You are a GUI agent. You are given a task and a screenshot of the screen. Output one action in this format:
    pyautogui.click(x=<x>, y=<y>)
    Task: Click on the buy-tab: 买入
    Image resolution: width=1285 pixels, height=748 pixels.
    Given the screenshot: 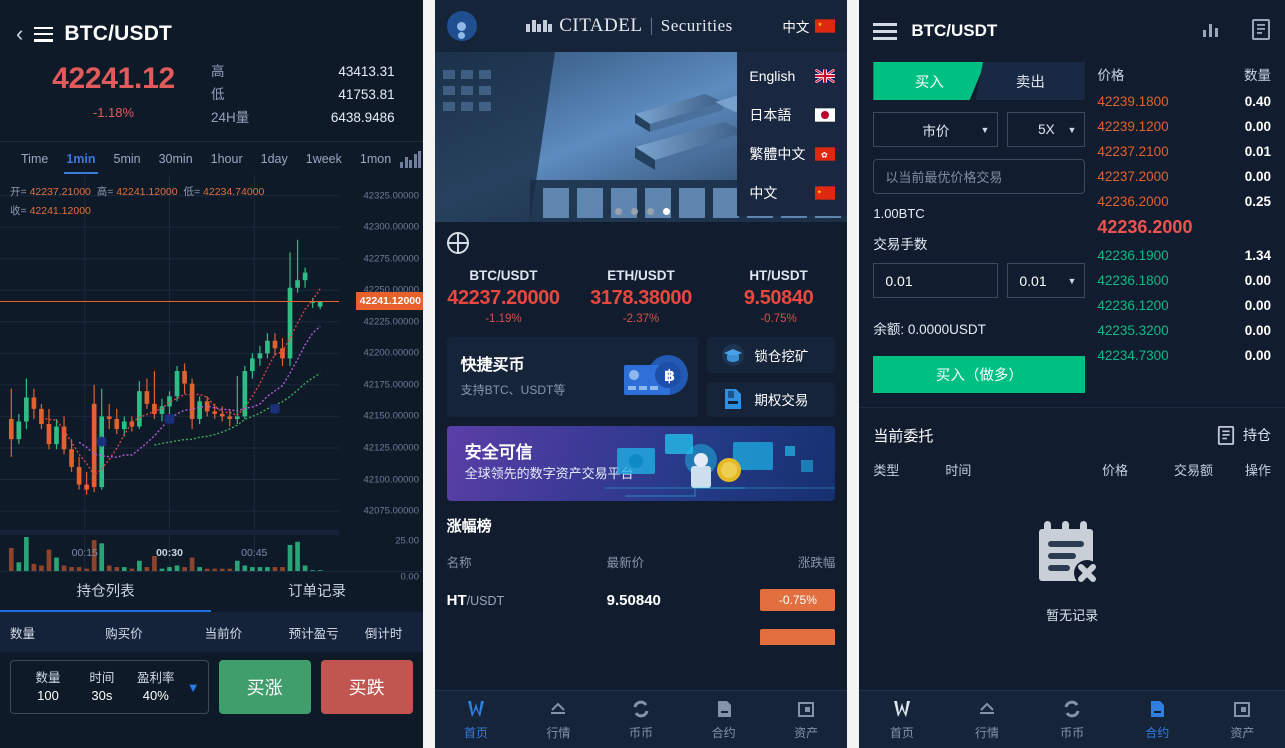 What is the action you would take?
    pyautogui.click(x=929, y=81)
    